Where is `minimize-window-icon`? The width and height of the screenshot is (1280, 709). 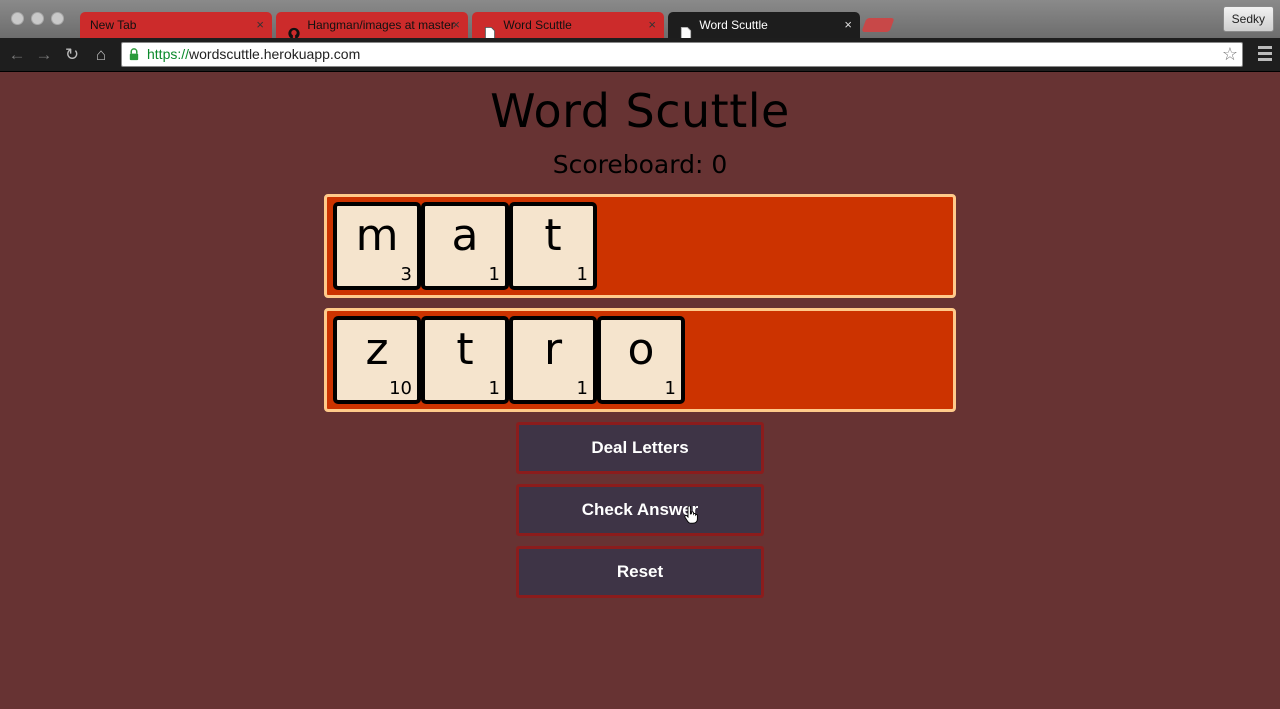 minimize-window-icon is located at coordinates (37, 18).